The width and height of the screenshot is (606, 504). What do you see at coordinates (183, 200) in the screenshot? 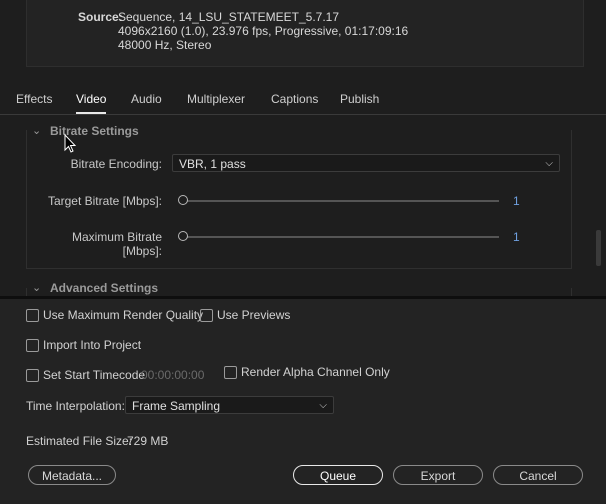
I see `target-bitrate-slider-thumb` at bounding box center [183, 200].